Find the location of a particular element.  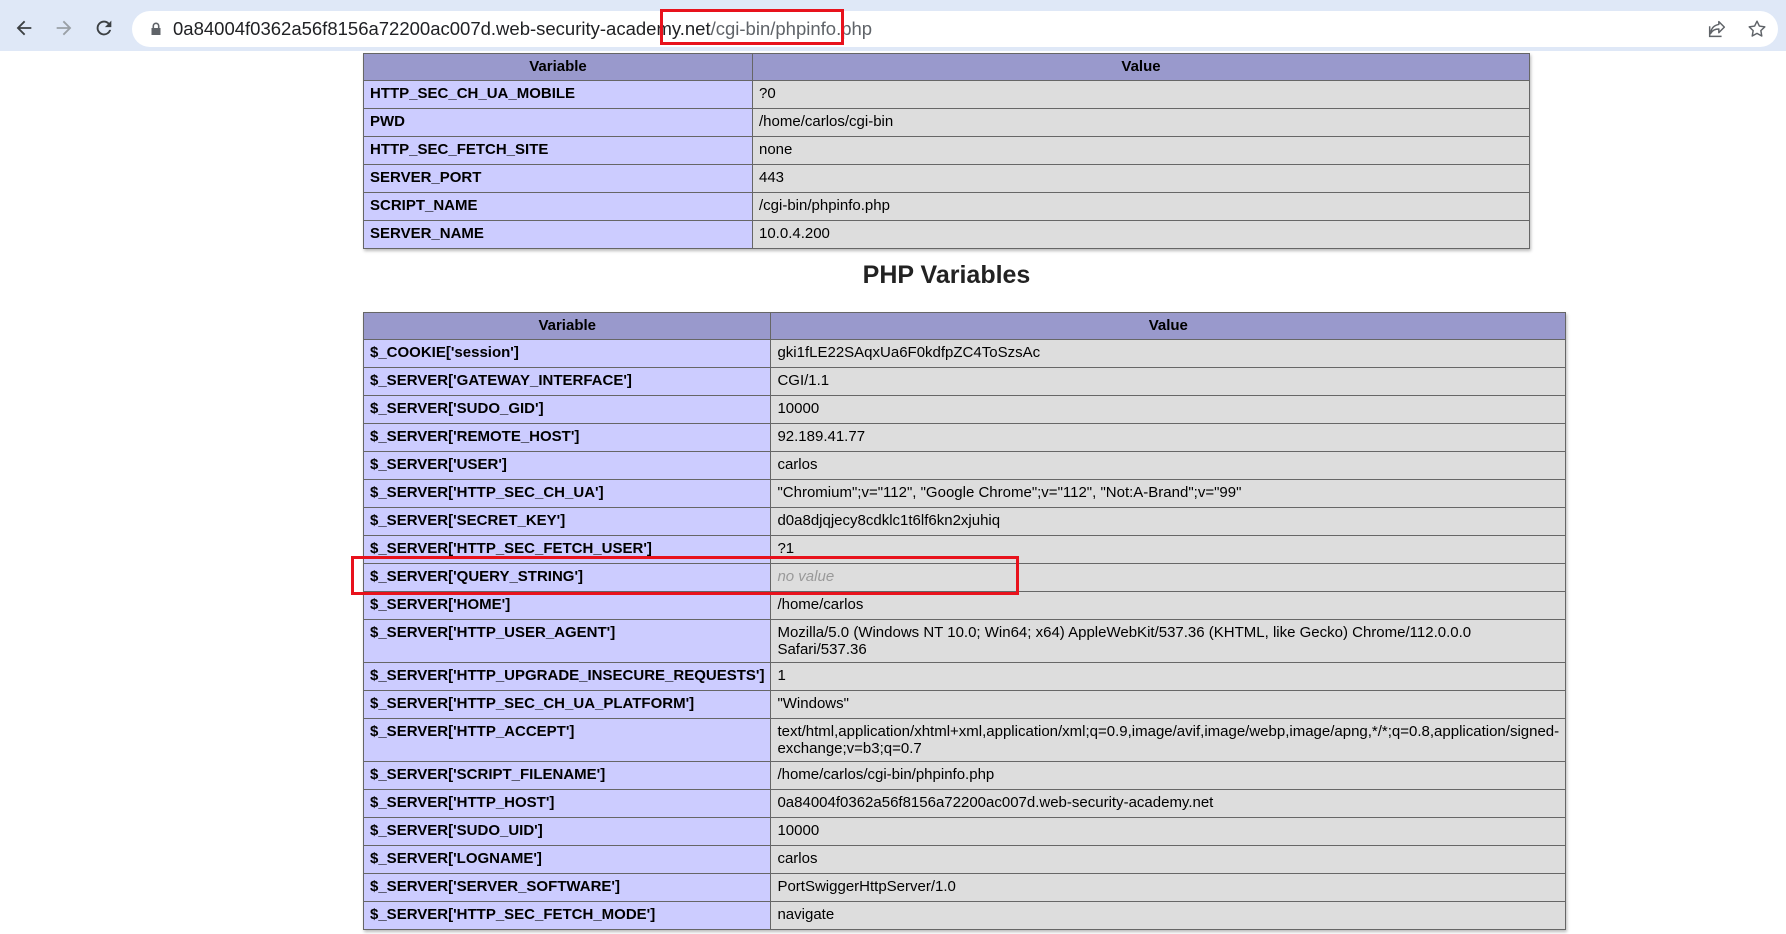

table-row: $_SERVER['REMOTE_HOST'] 92.189.41.77 is located at coordinates (964, 437).